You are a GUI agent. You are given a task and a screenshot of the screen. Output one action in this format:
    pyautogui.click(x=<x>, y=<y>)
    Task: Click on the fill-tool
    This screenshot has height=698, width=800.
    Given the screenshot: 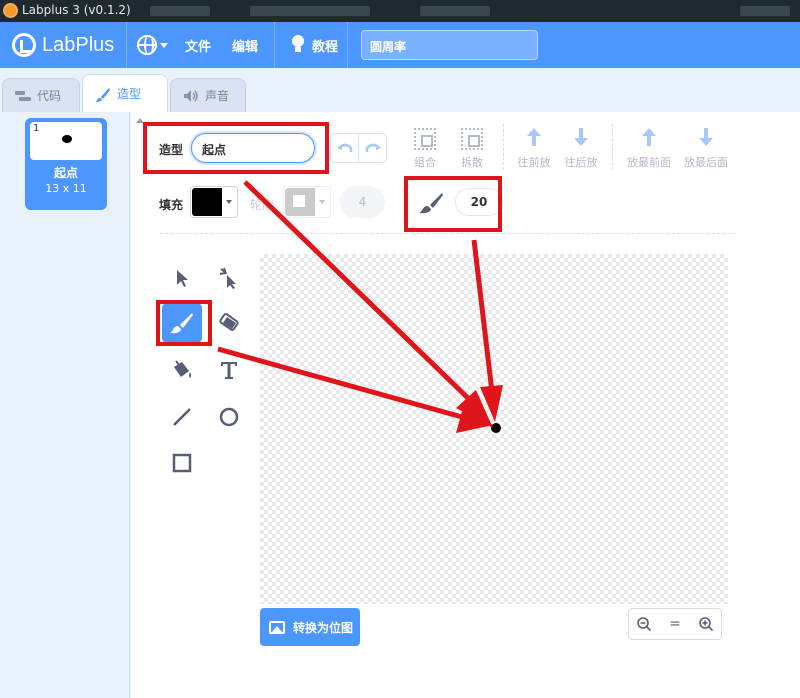 What is the action you would take?
    pyautogui.click(x=182, y=370)
    